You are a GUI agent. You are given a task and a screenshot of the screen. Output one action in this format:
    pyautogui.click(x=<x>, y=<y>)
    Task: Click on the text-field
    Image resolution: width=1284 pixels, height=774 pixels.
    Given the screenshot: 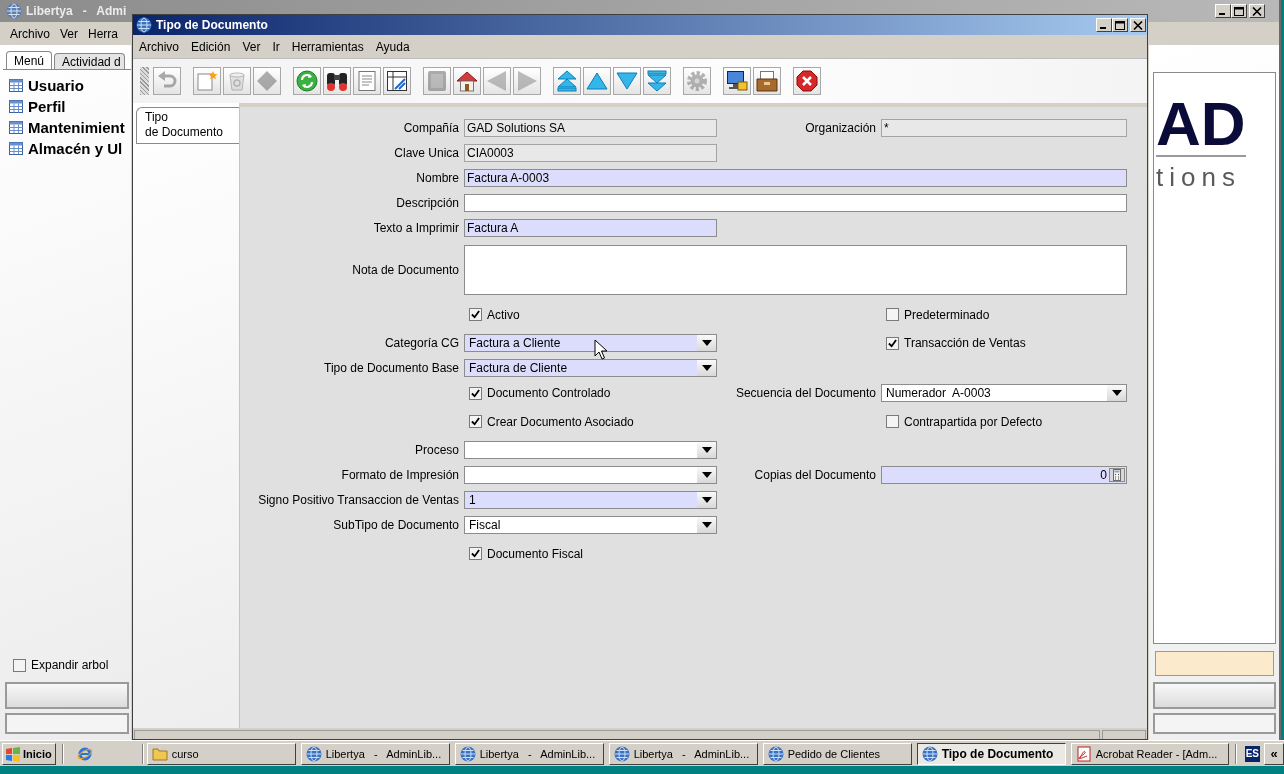 What is the action you would take?
    pyautogui.click(x=795, y=203)
    